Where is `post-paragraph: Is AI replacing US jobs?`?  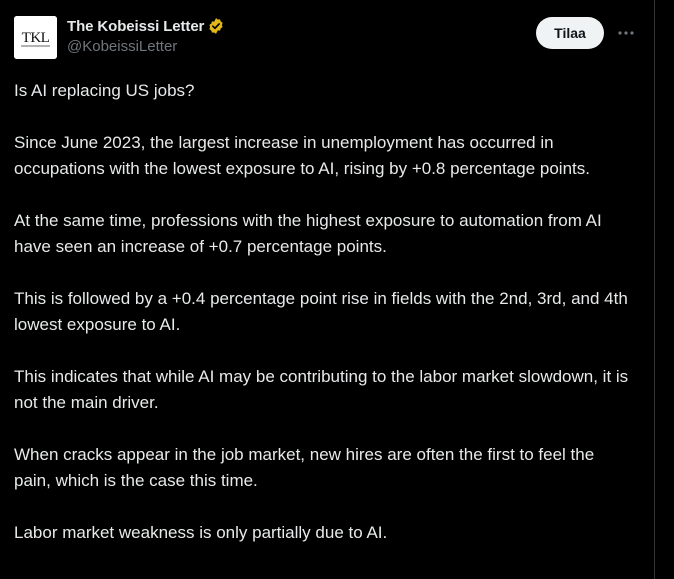 post-paragraph: Is AI replacing US jobs? is located at coordinates (104, 90).